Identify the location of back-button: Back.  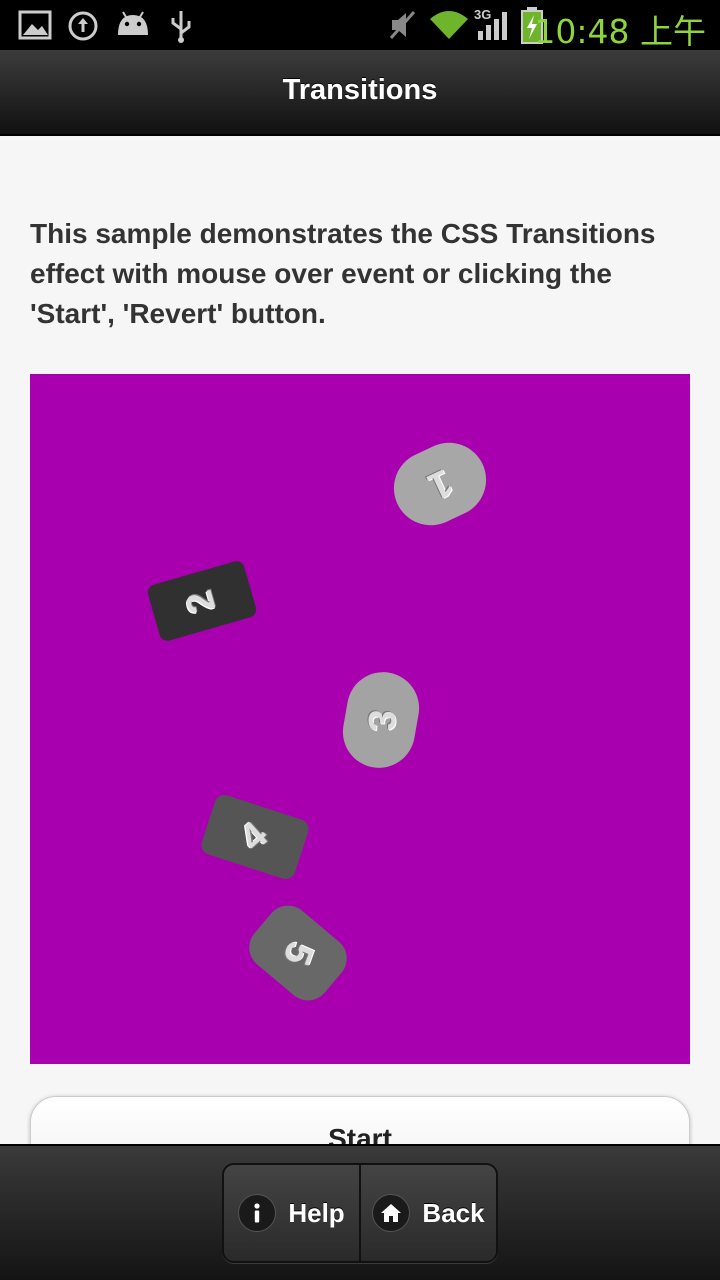
(427, 1213).